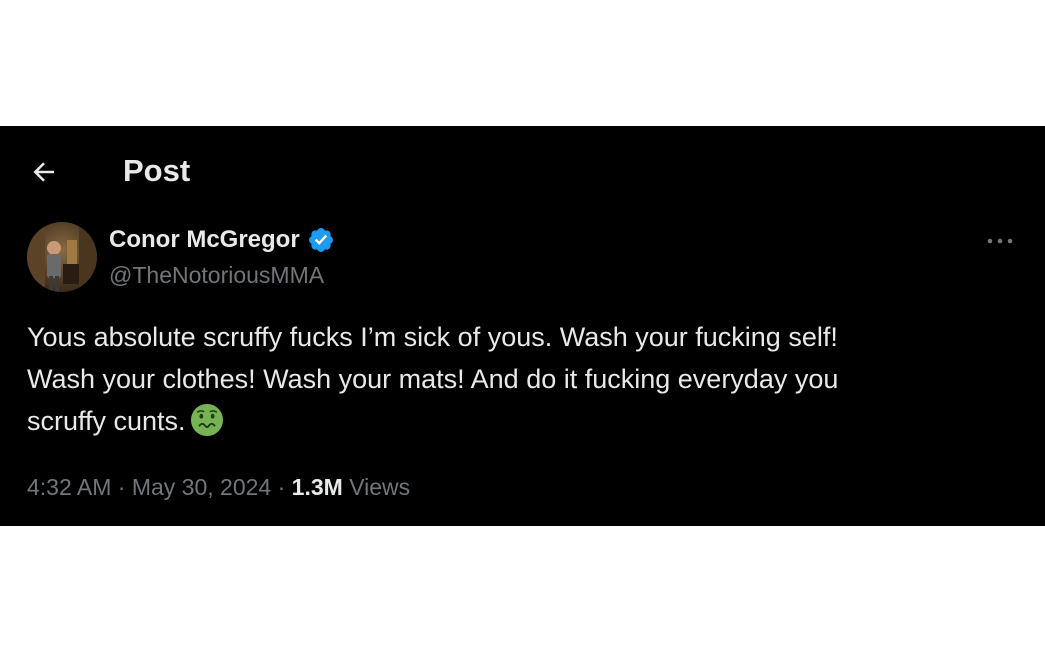 This screenshot has width=1045, height=653. Describe the element at coordinates (201, 487) in the screenshot. I see `tweet-date: May 30, 2024` at that location.